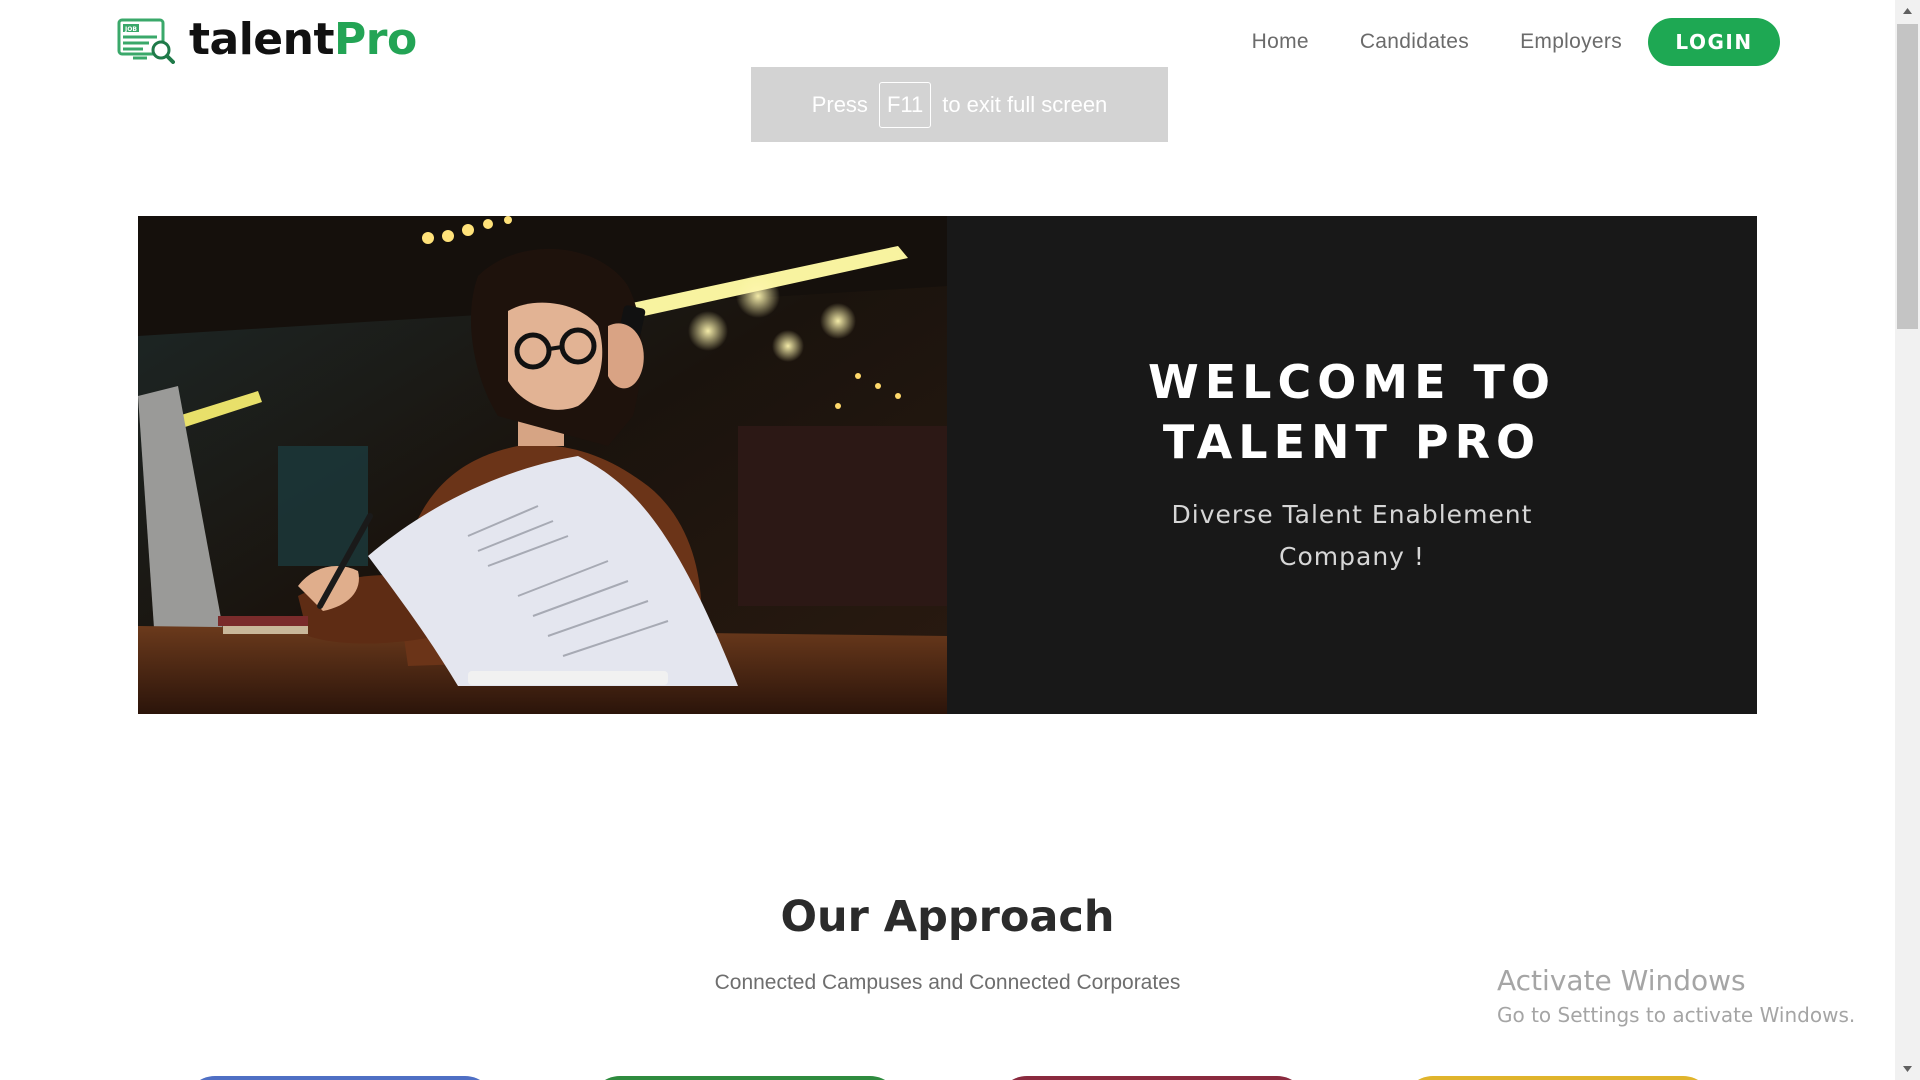 The image size is (1920, 1080). I want to click on hero-title: WELCOME TO TALENT PRO, so click(1352, 412).